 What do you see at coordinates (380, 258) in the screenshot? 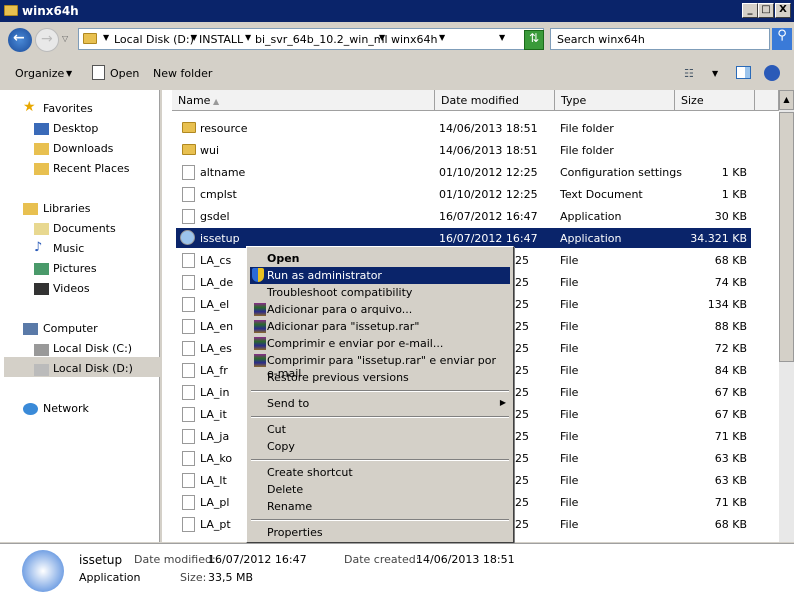
I see `menu-item-open: Open` at bounding box center [380, 258].